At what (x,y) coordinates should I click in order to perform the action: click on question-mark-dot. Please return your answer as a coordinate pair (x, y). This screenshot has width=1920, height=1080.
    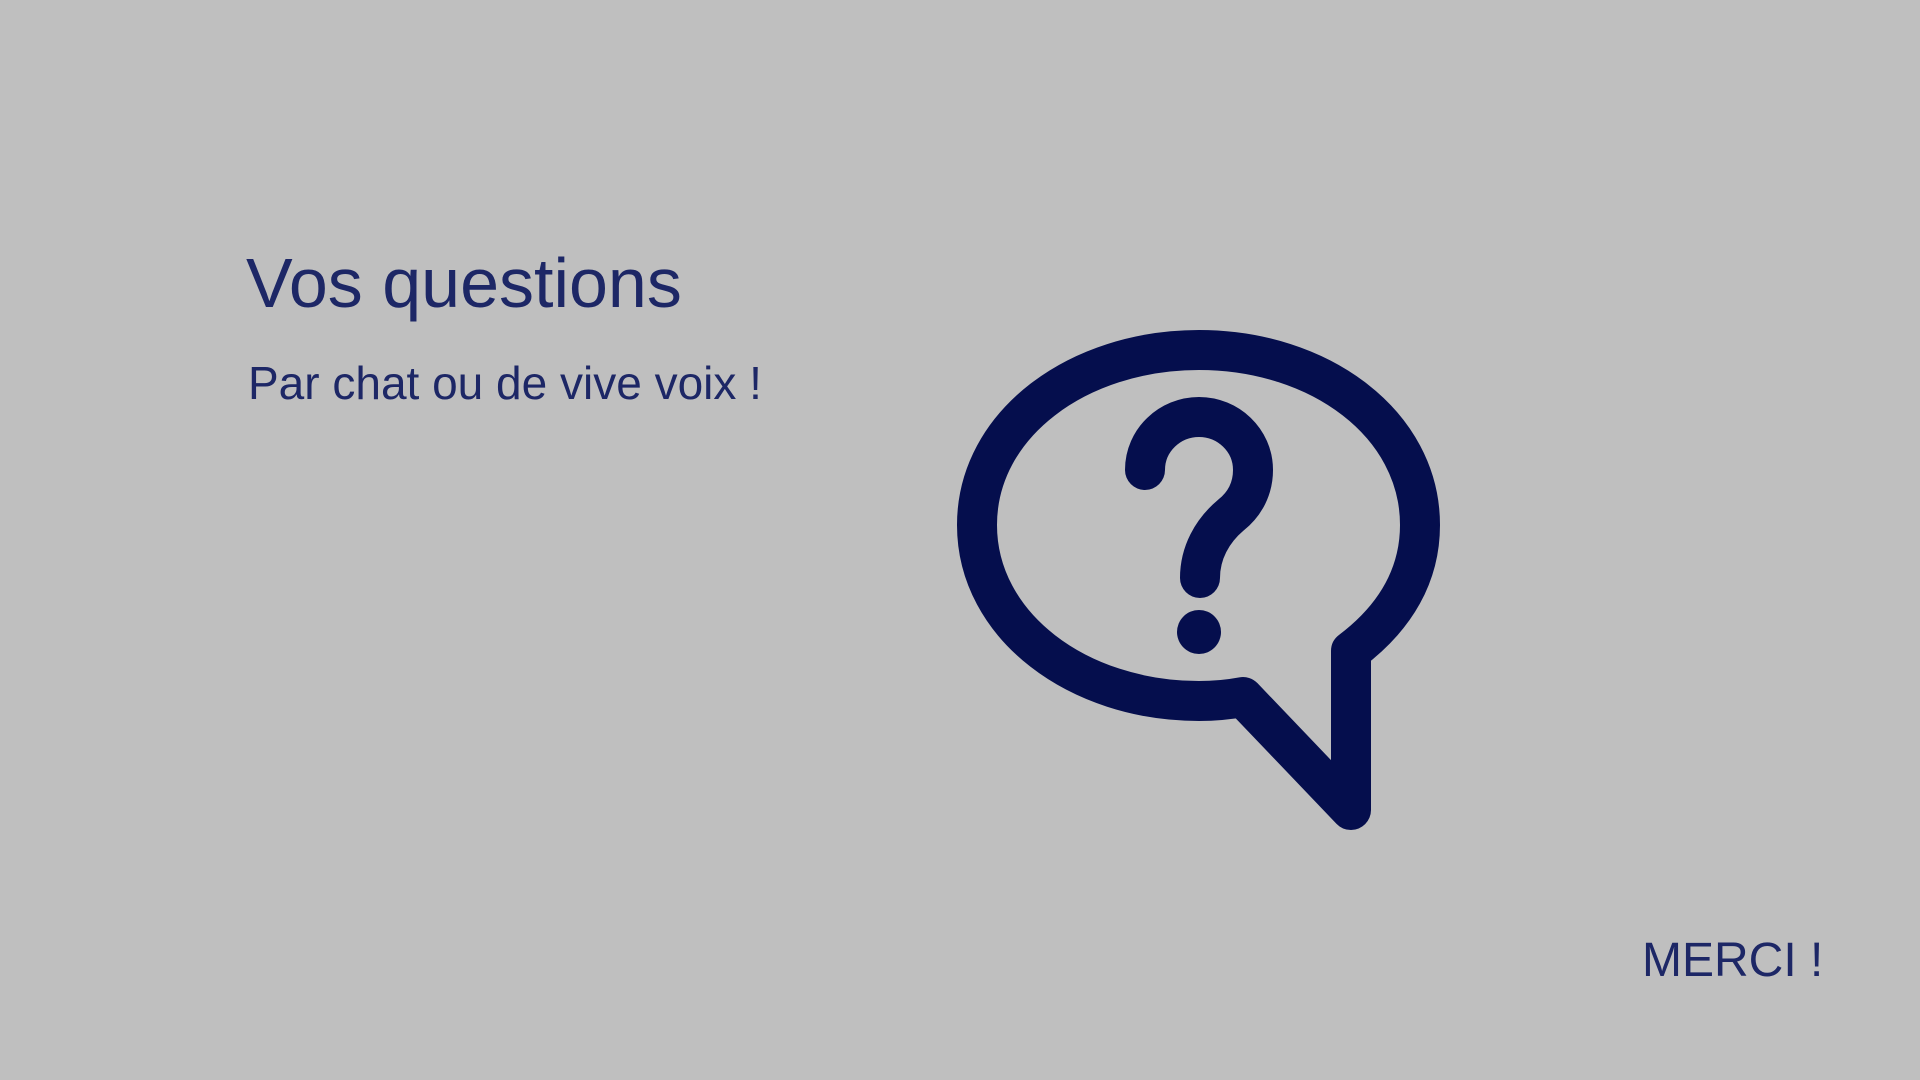
    Looking at the image, I should click on (1199, 632).